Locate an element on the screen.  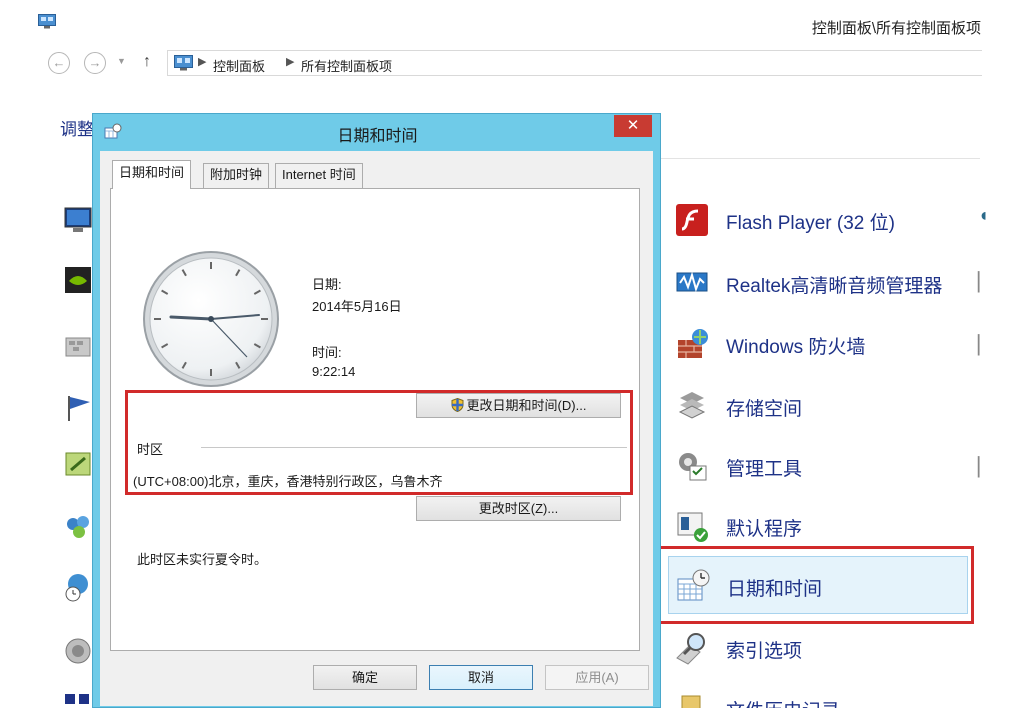
time-label: 时间: is located at coordinates (327, 352).